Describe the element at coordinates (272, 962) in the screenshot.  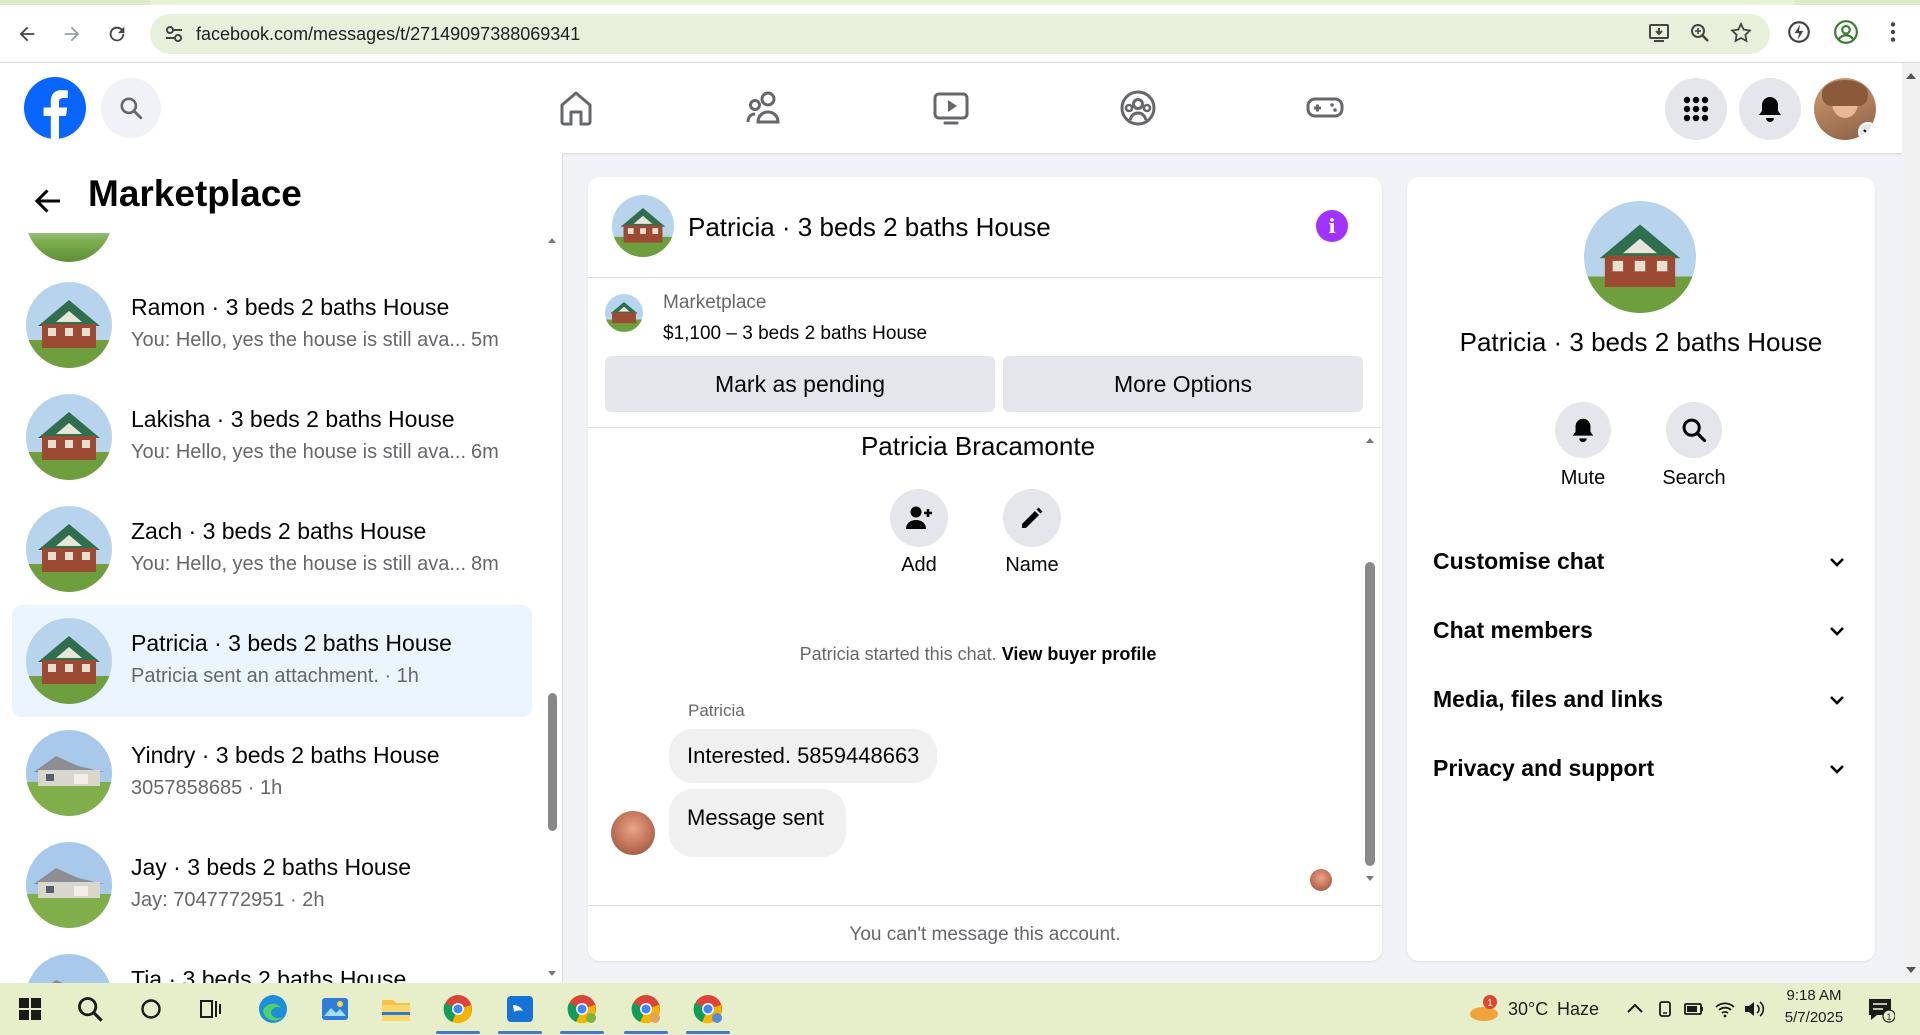
I see `conversation-item: Tia · 3 beds 2 baths House` at that location.